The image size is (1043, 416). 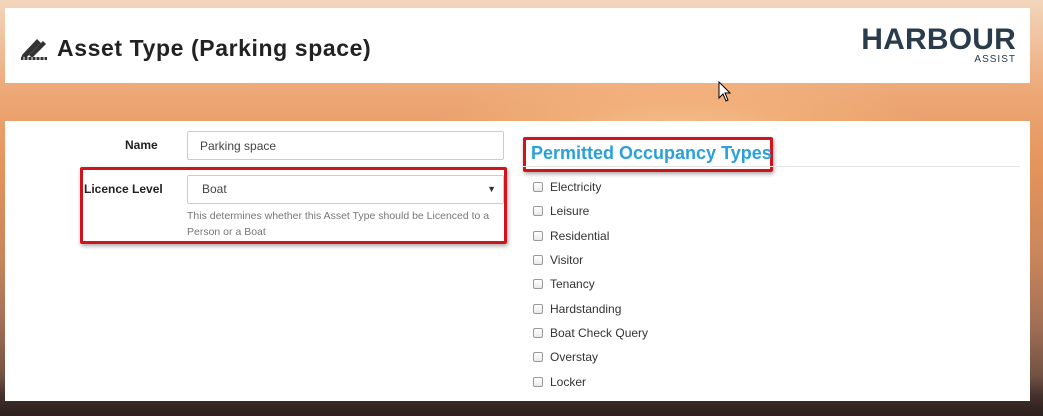 I want to click on harbour-assist-logo: HARBOUR ASSIST, so click(x=935, y=47).